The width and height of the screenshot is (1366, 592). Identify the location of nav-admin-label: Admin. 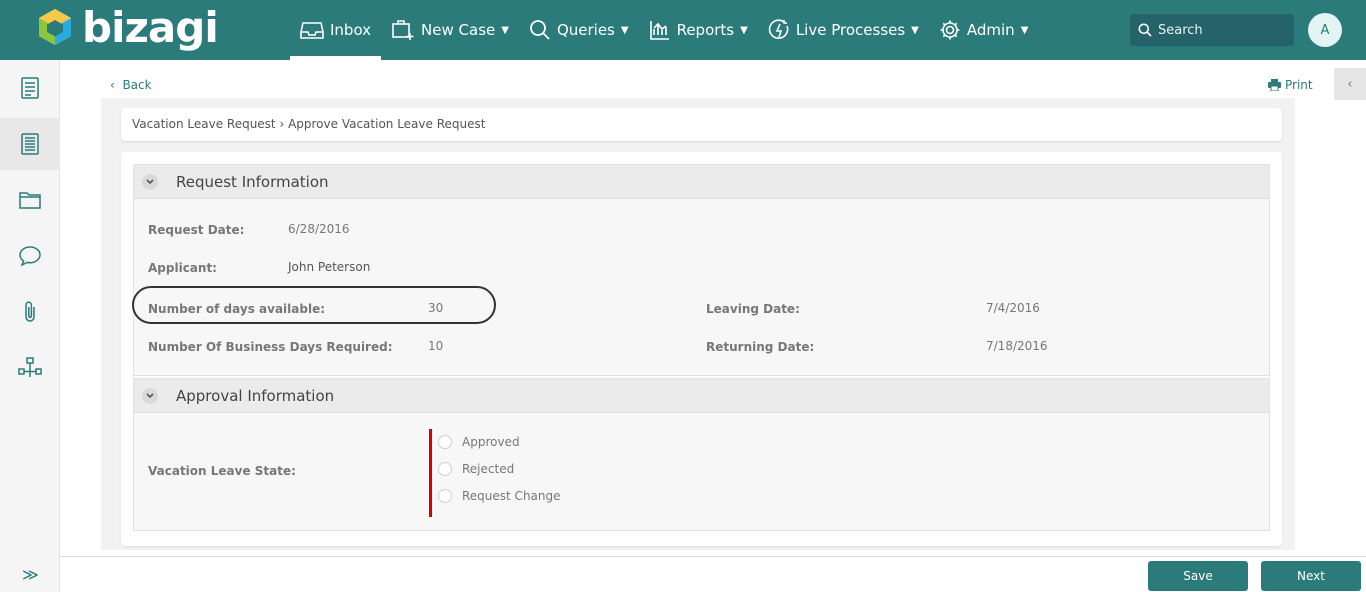
(990, 30).